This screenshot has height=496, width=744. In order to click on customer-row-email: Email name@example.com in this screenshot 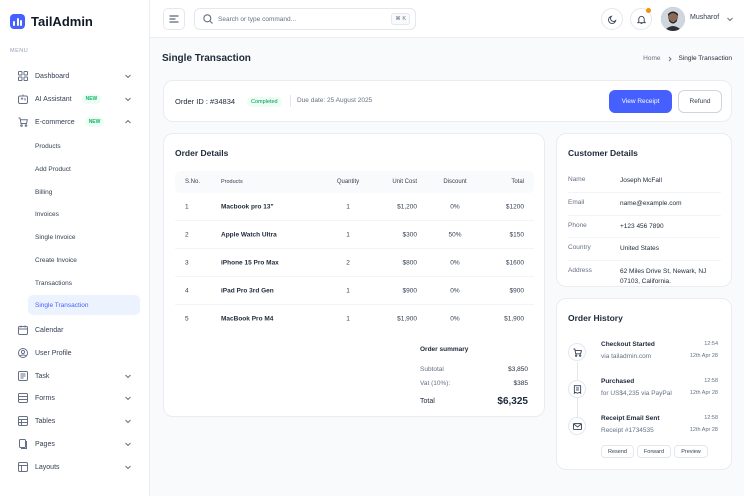, I will do `click(644, 204)`.